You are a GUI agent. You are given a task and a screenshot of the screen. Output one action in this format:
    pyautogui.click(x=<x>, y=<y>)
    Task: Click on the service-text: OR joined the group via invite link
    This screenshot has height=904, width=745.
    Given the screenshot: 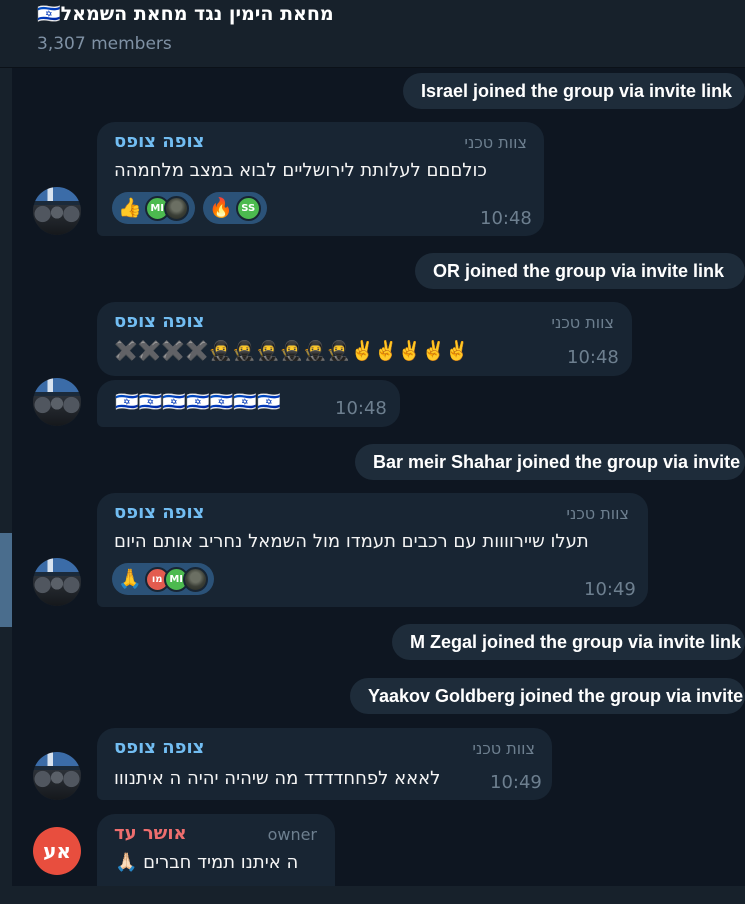 What is the action you would take?
    pyautogui.click(x=579, y=271)
    